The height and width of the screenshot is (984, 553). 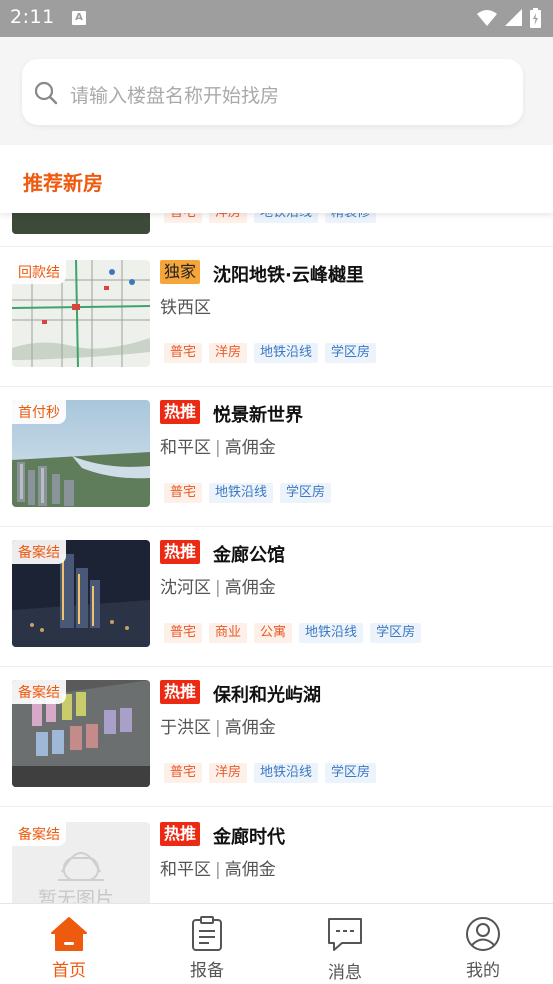 I want to click on exclusive-badge: 独家, so click(x=180, y=272).